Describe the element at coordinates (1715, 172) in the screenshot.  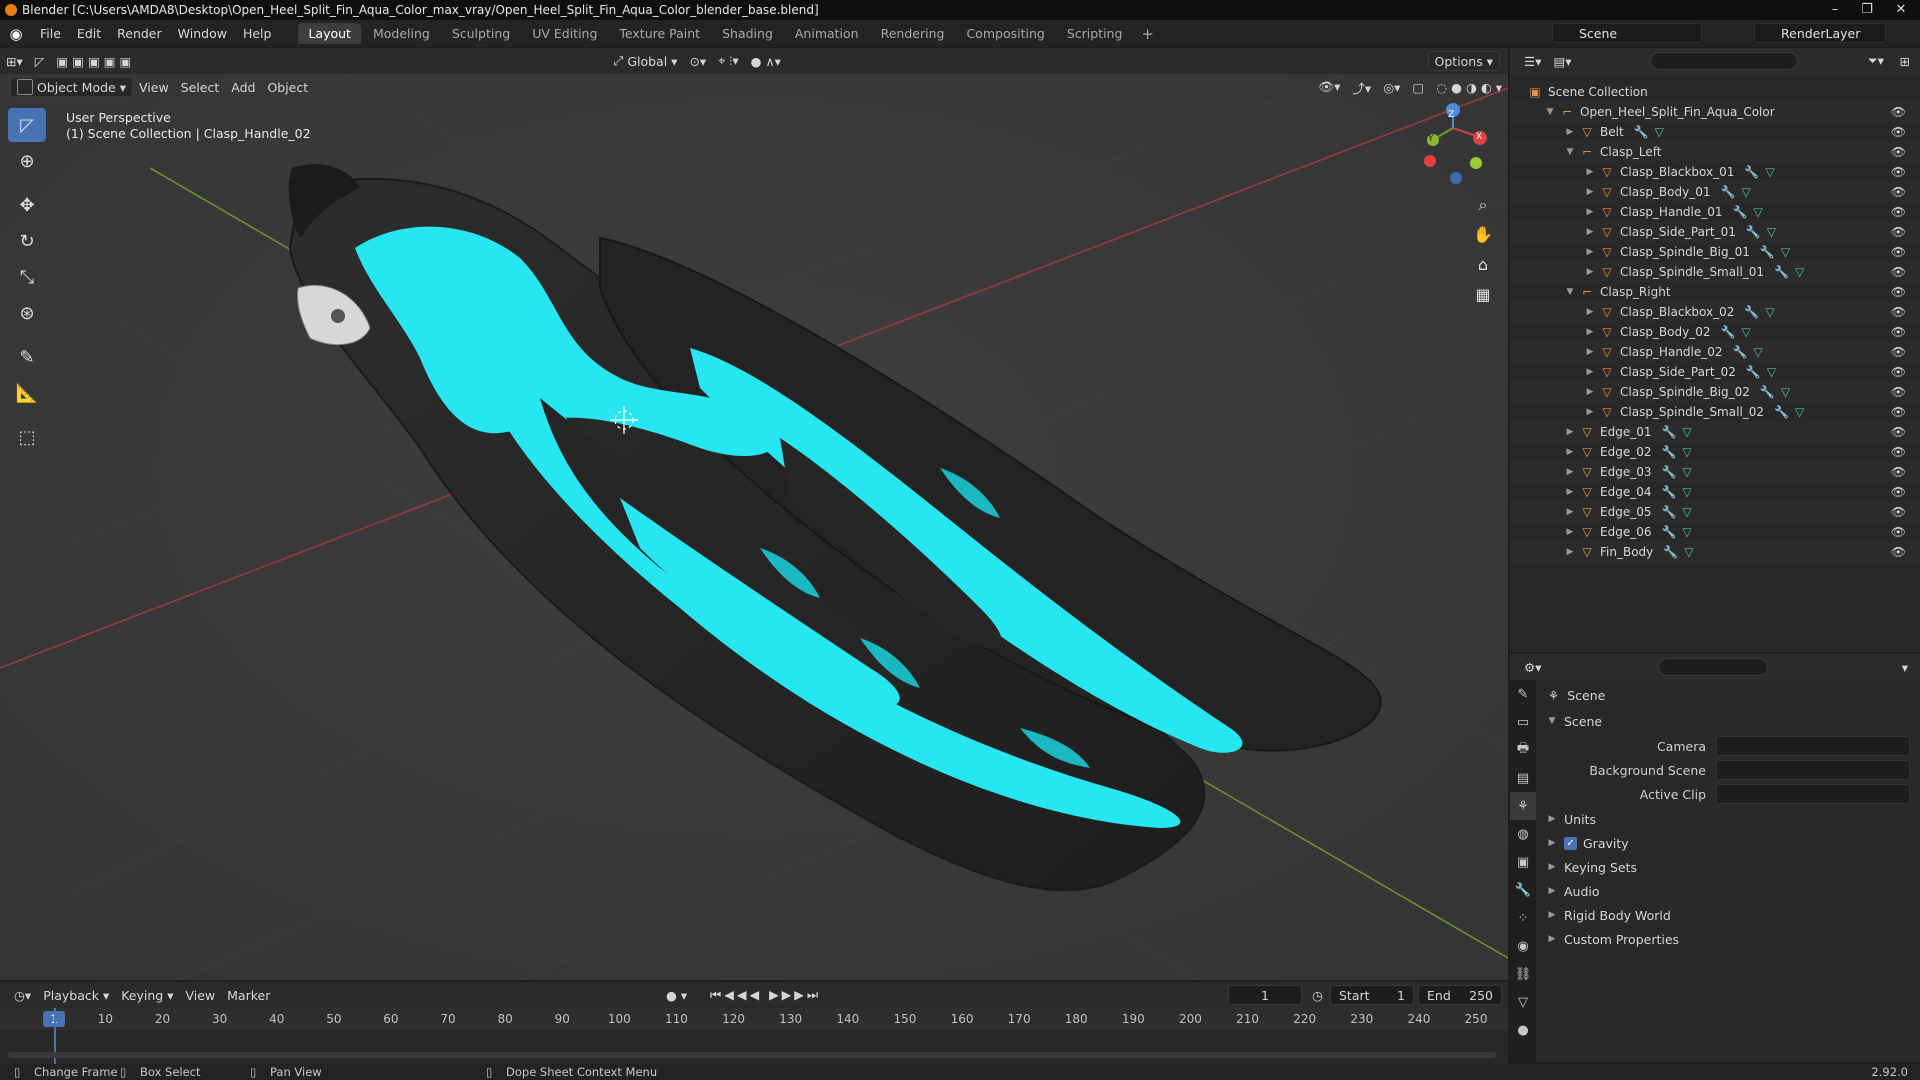
I see `outliner-item: ▶ ▽ Clasp_Blackbox_01 🔧 ▽ 👁` at that location.